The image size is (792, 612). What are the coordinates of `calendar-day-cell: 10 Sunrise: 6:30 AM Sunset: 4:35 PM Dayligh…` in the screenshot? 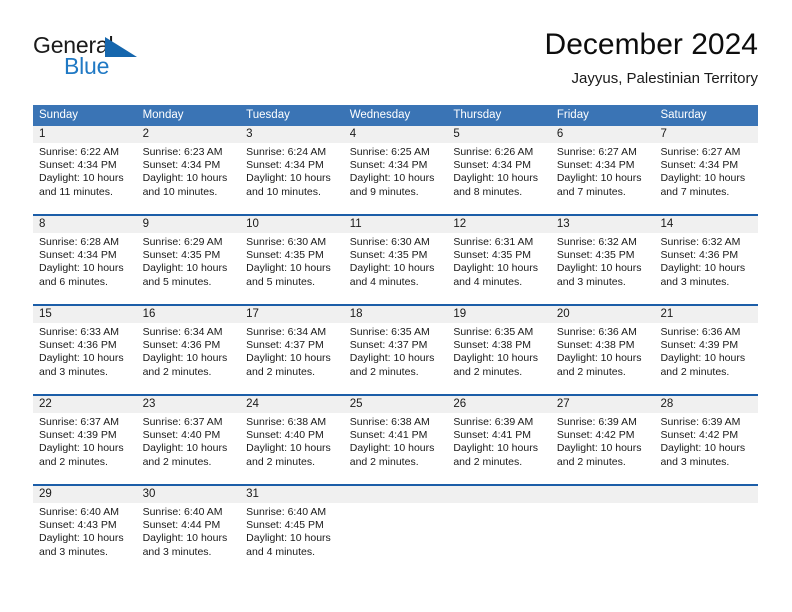 It's located at (292, 256).